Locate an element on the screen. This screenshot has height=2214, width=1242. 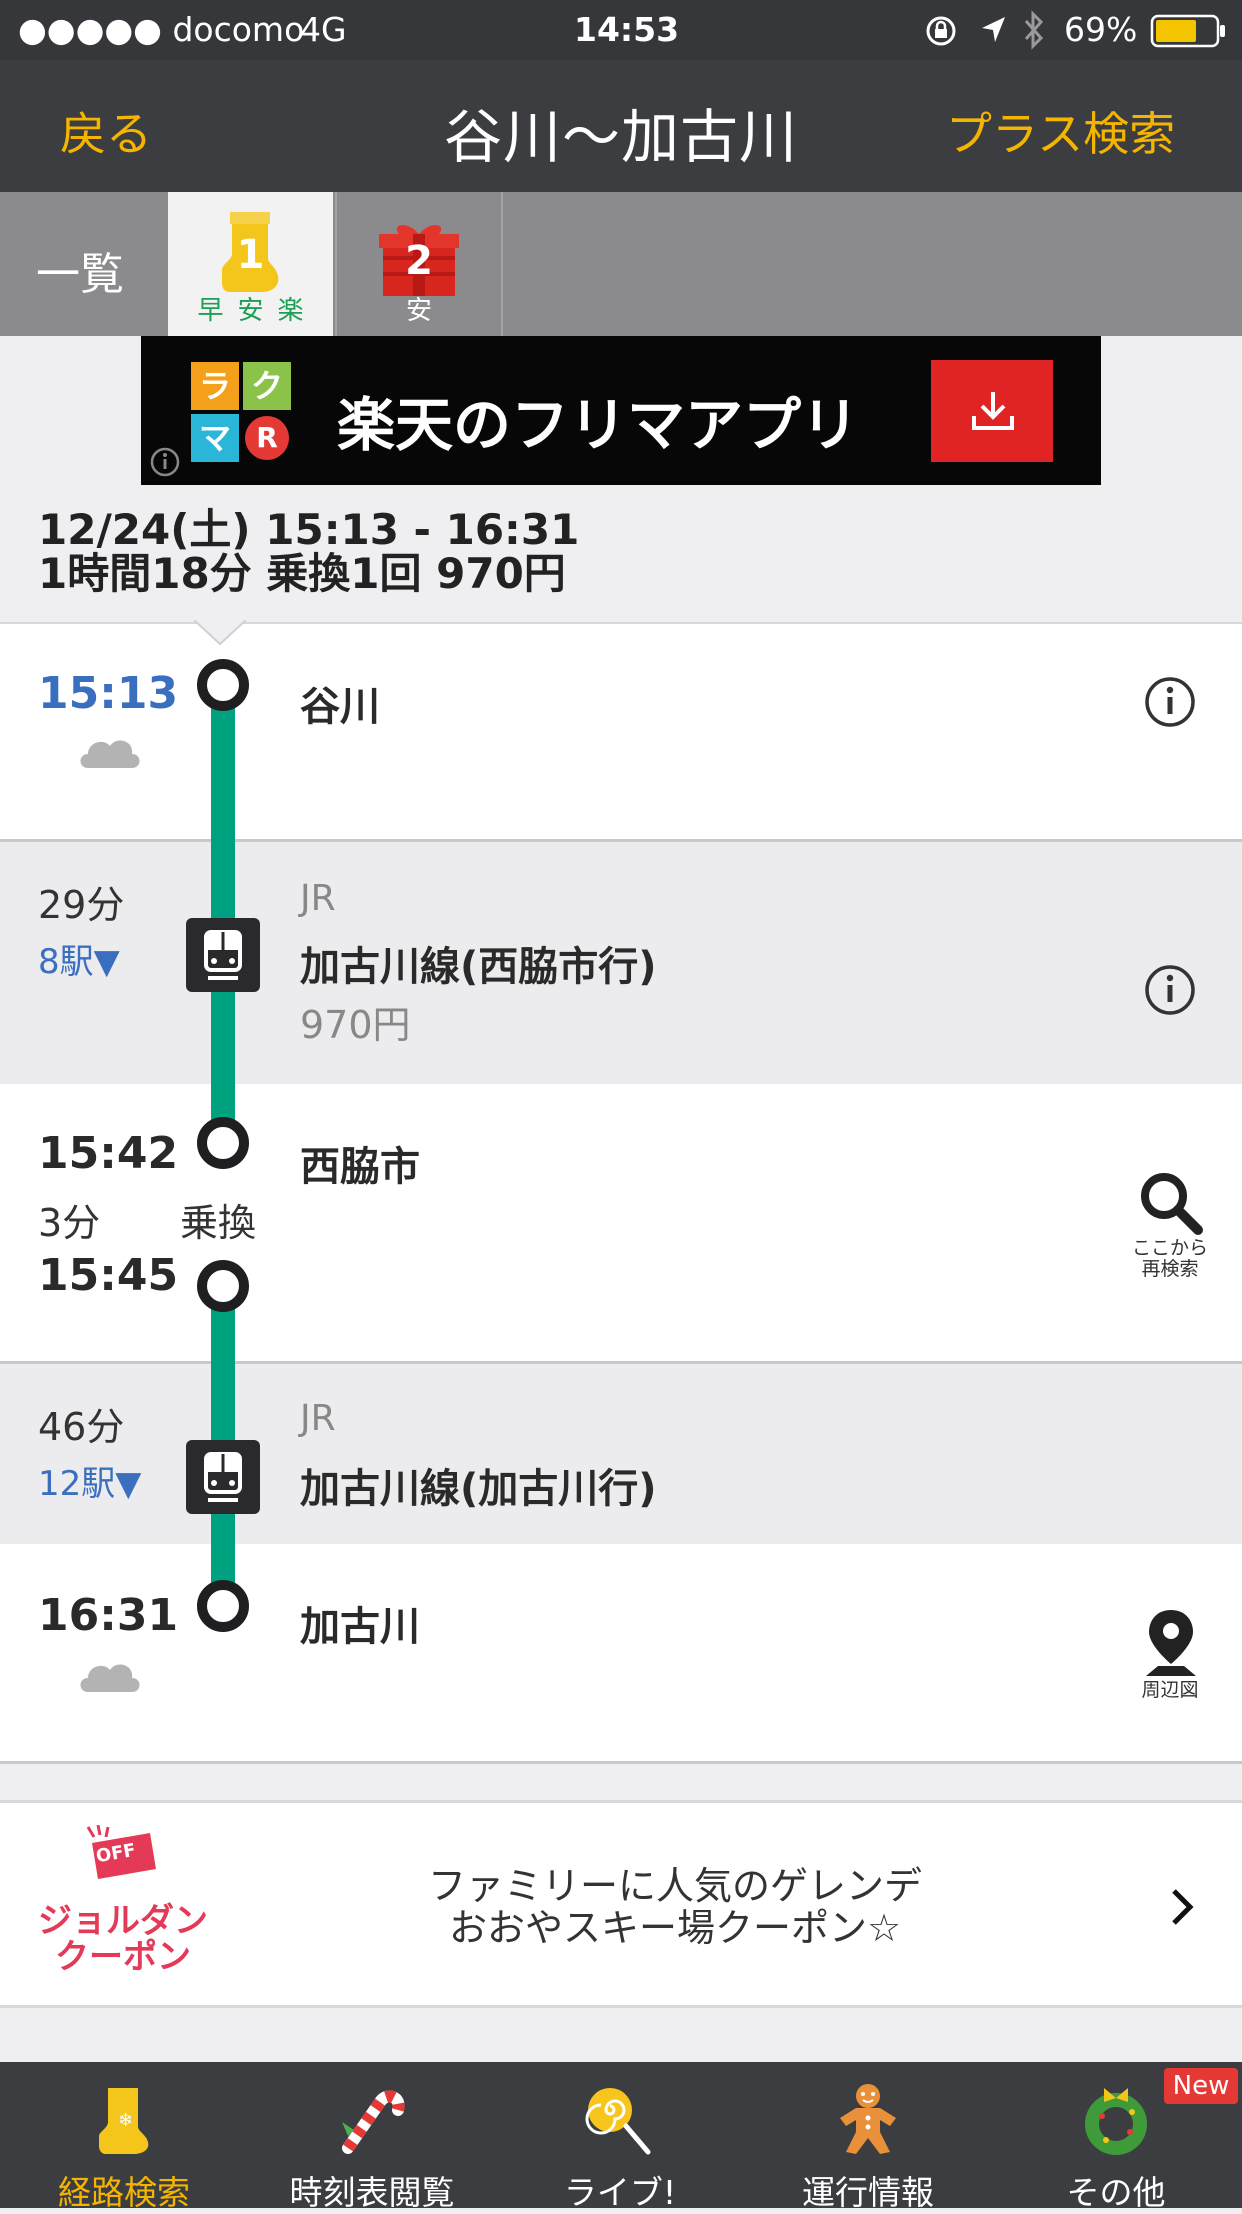
search-icon is located at coordinates (1171, 1203).